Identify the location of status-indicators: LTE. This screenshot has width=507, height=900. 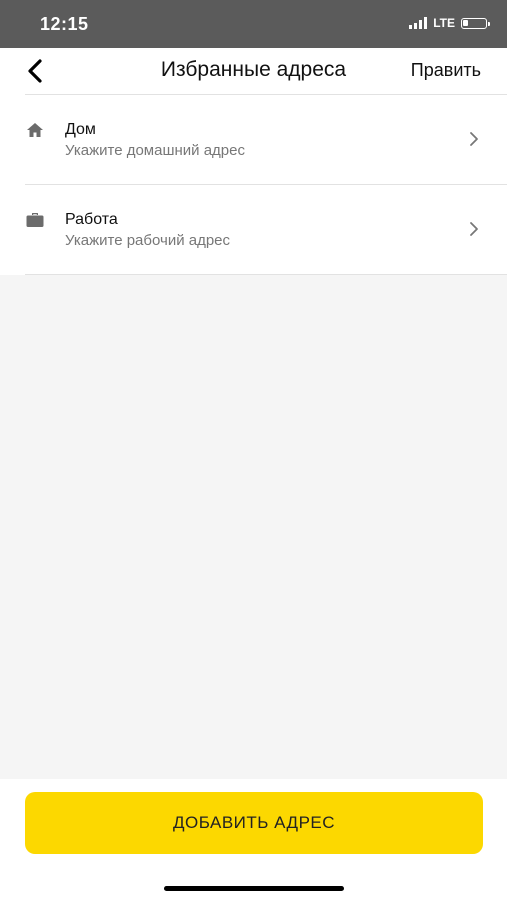
(449, 23).